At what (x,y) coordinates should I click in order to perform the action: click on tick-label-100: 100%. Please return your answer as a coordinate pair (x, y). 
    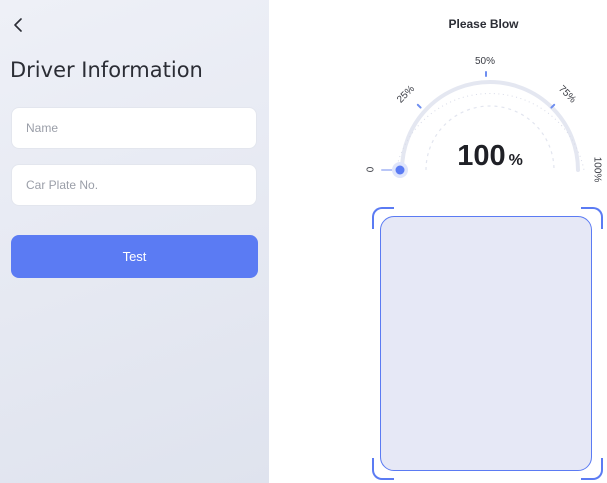
    Looking at the image, I should click on (597, 169).